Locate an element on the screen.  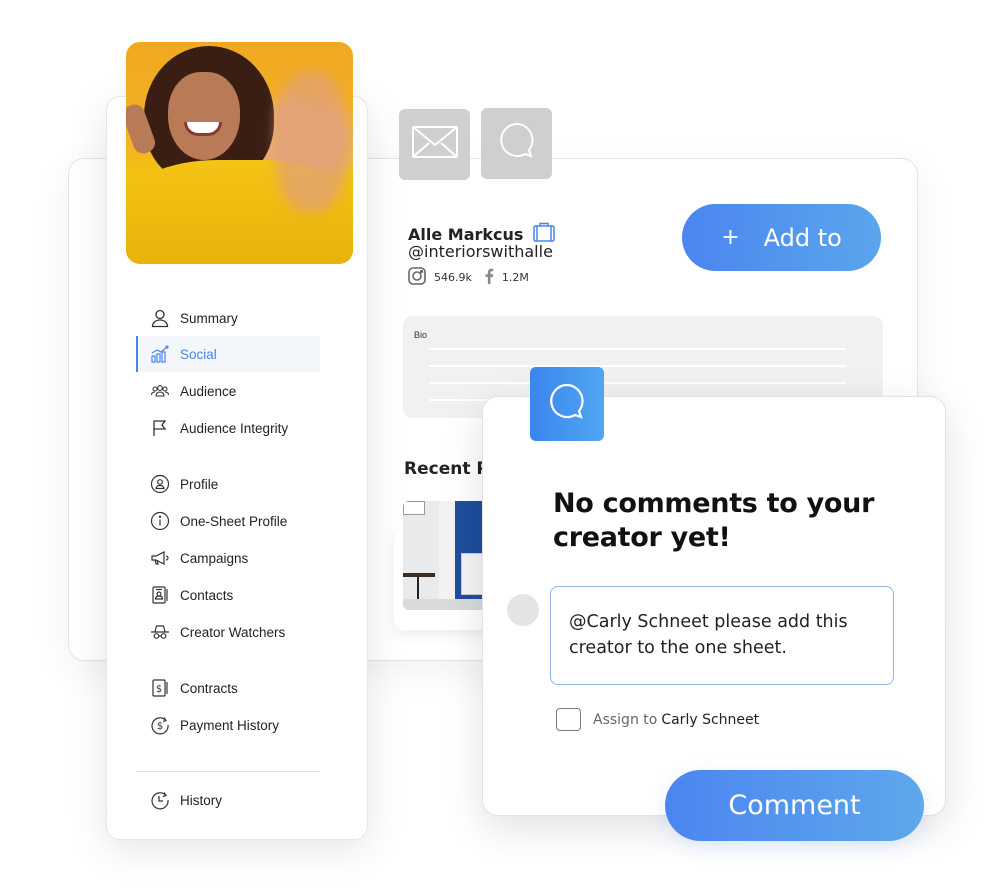
chart-icon is located at coordinates (160, 354).